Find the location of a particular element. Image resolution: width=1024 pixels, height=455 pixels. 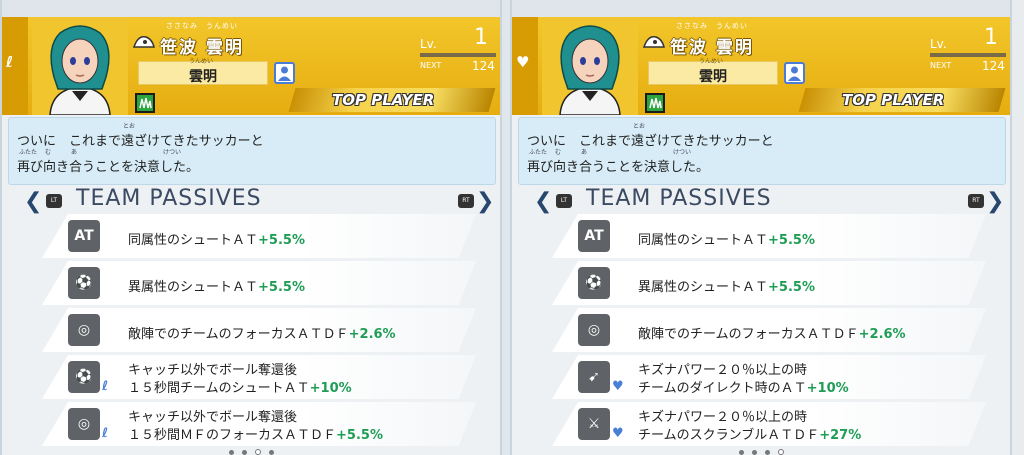

quote-ruby: あ is located at coordinates (584, 152).